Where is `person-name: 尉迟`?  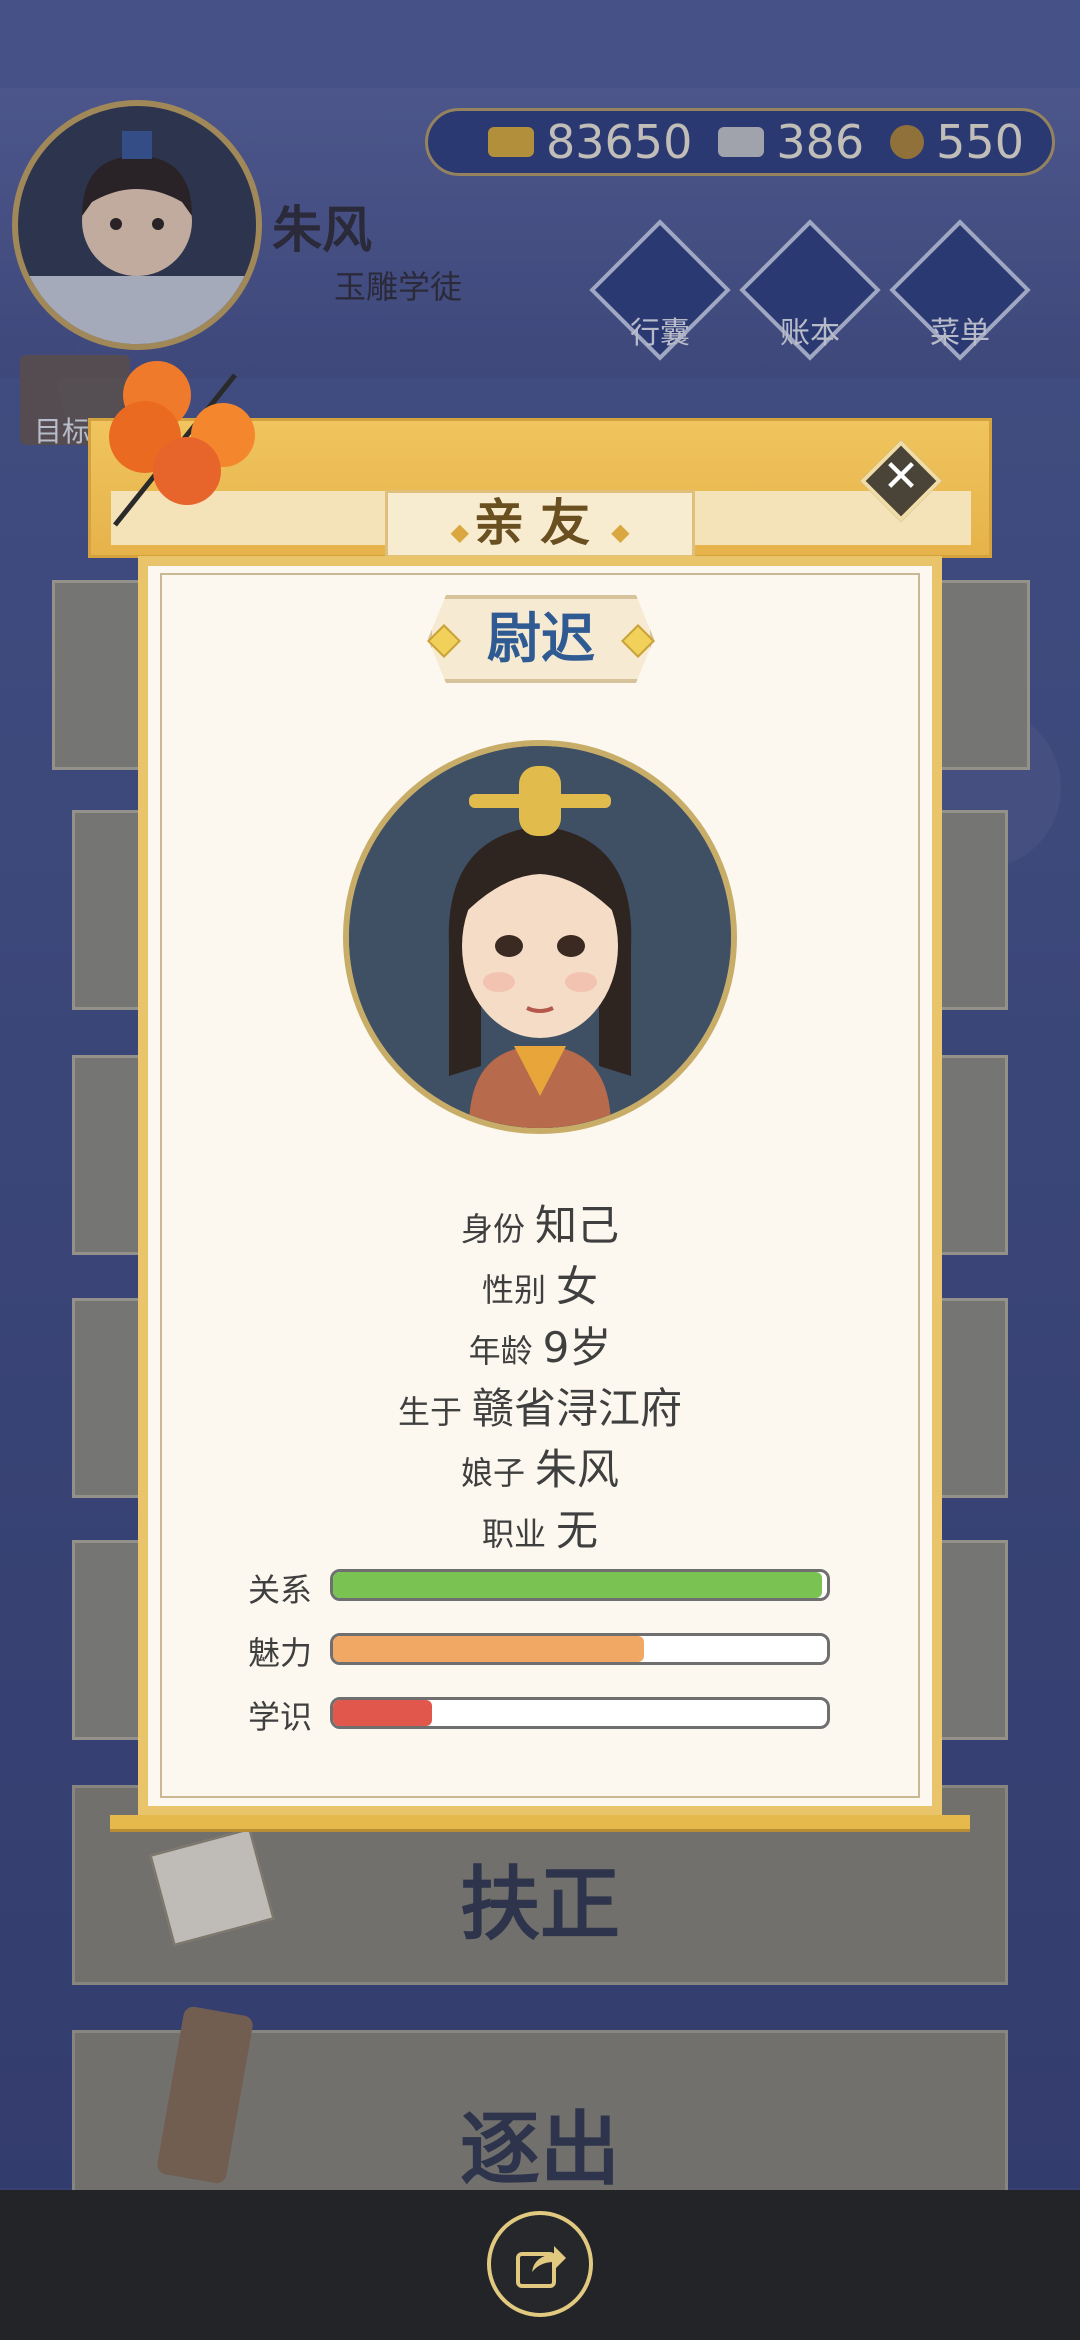
person-name: 尉迟 is located at coordinates (541, 638).